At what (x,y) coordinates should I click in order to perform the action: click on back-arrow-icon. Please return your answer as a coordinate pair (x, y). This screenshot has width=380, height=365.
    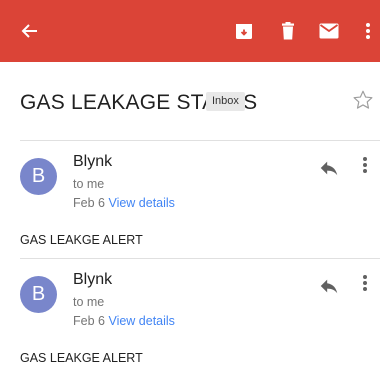
    Looking at the image, I should click on (29, 31).